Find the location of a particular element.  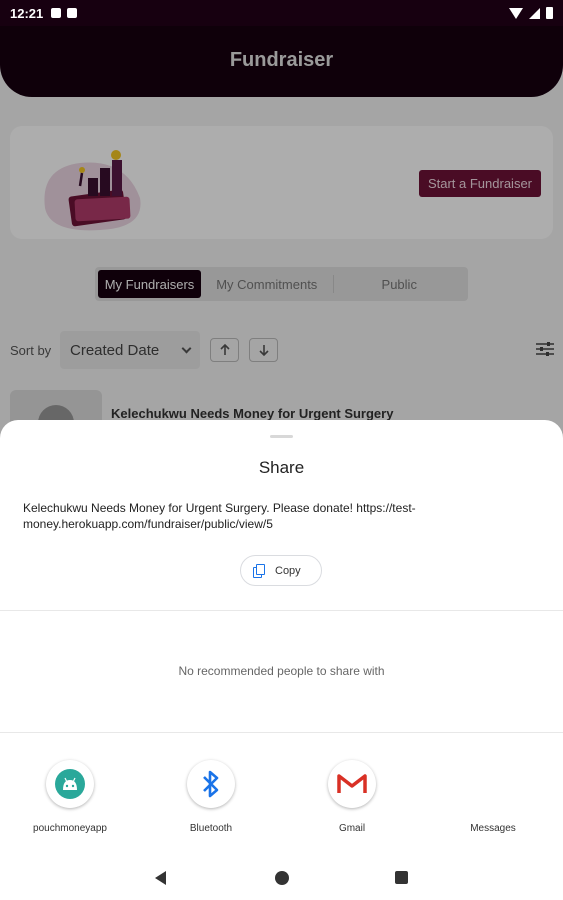

share-target-gmail: Gmail is located at coordinates (352, 797).